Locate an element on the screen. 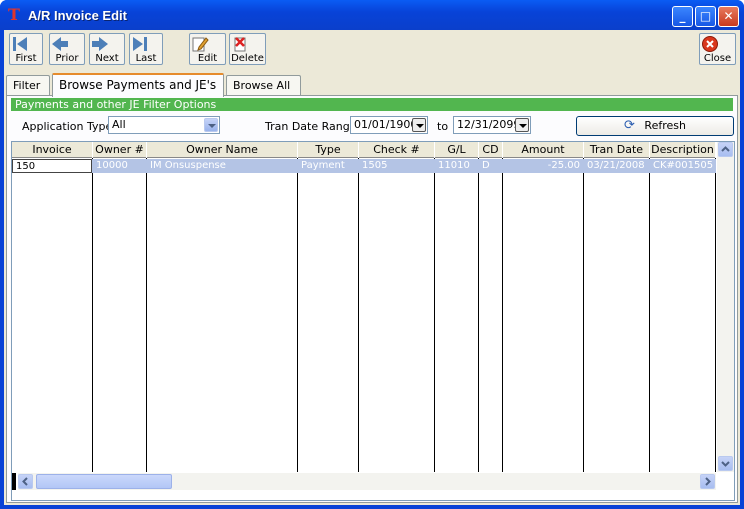 The image size is (744, 509). vertical-scrollbar is located at coordinates (725, 307).